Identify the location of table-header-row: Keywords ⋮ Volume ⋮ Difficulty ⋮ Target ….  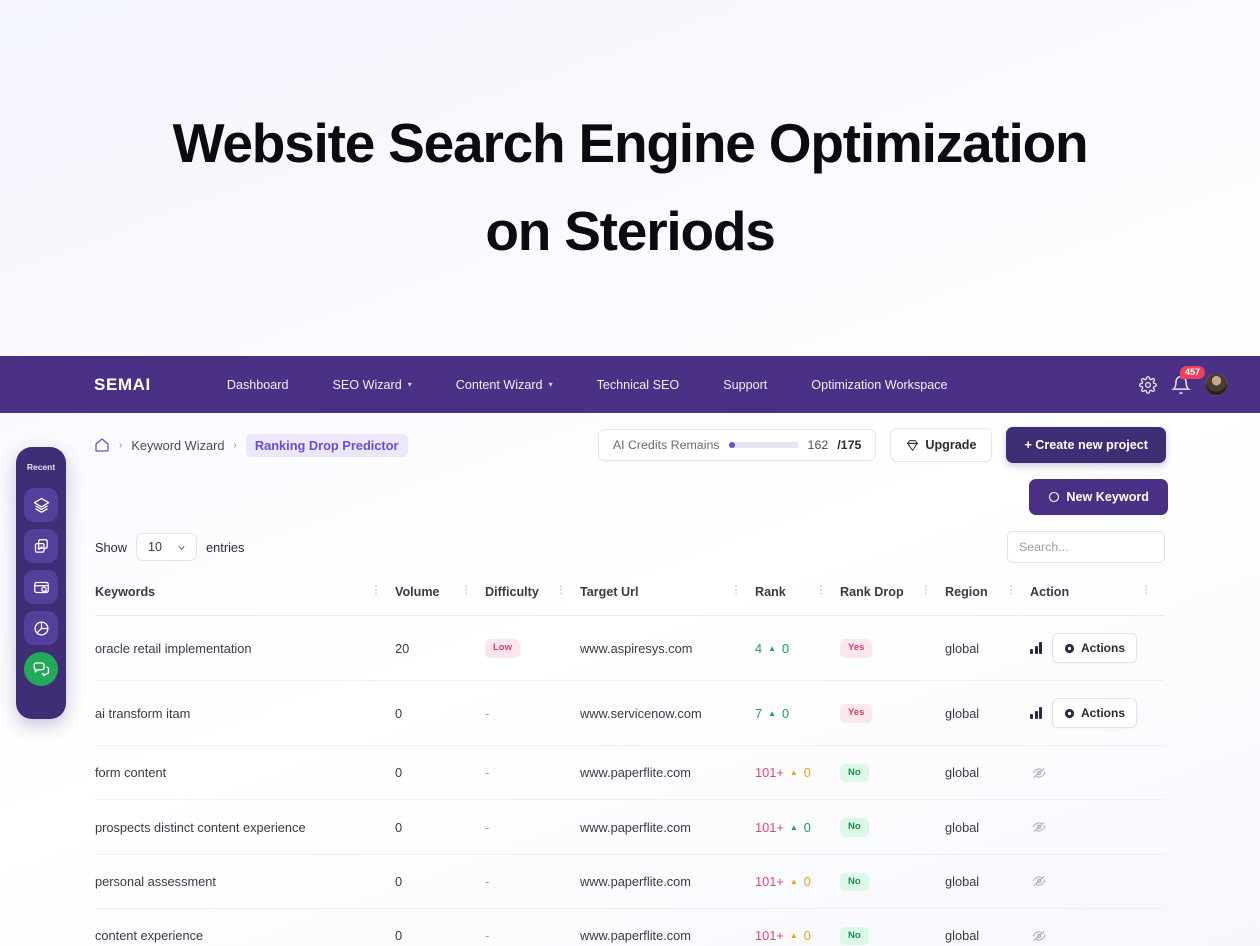
(630, 596).